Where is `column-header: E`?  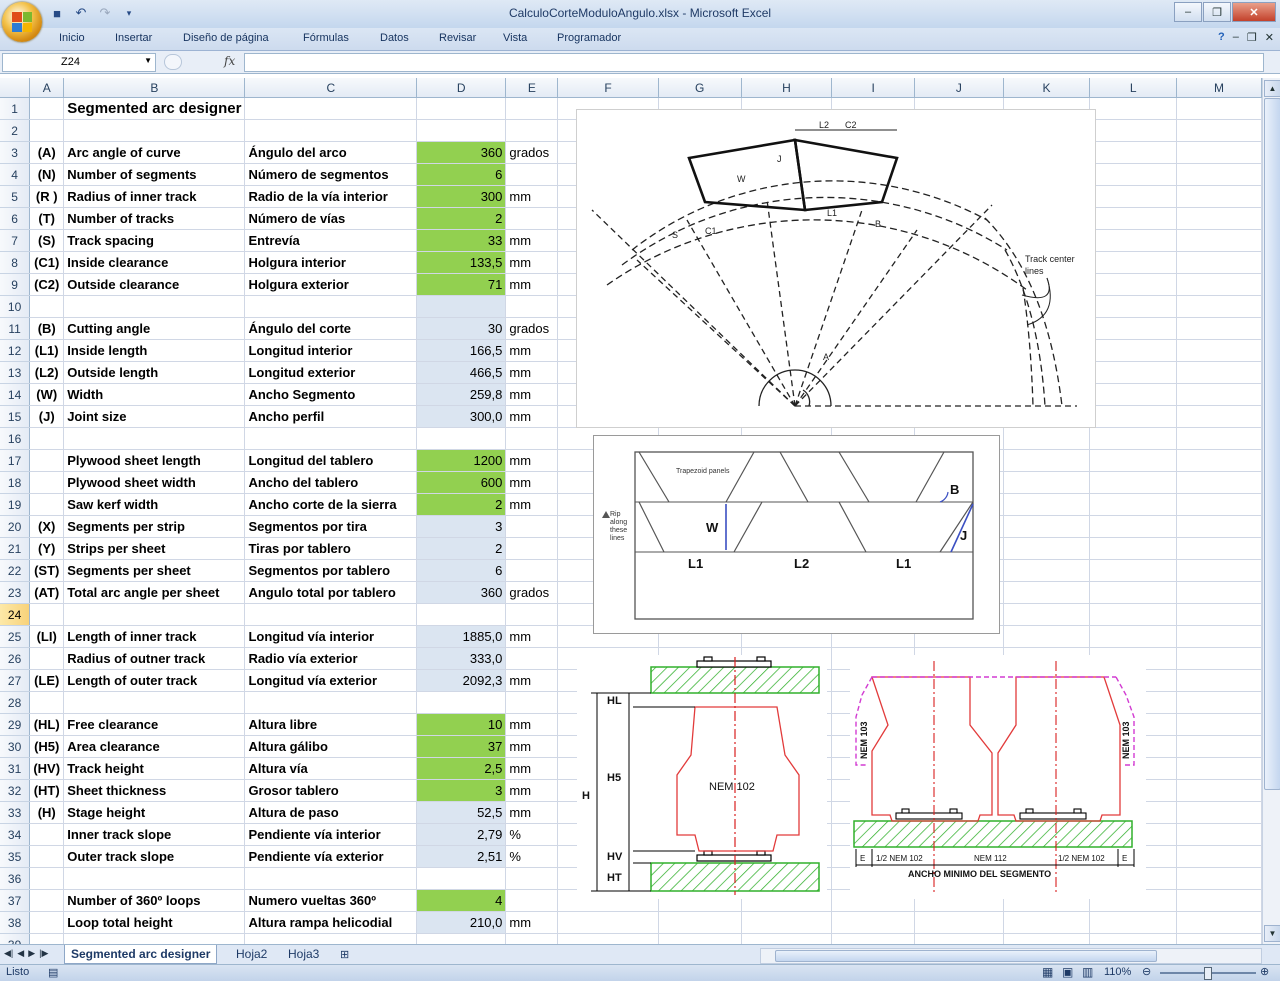 column-header: E is located at coordinates (532, 88).